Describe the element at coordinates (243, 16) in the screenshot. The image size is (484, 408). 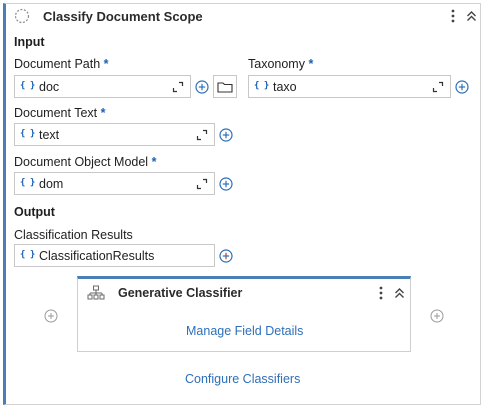
I see `activity-header: Classify Document Scope` at that location.